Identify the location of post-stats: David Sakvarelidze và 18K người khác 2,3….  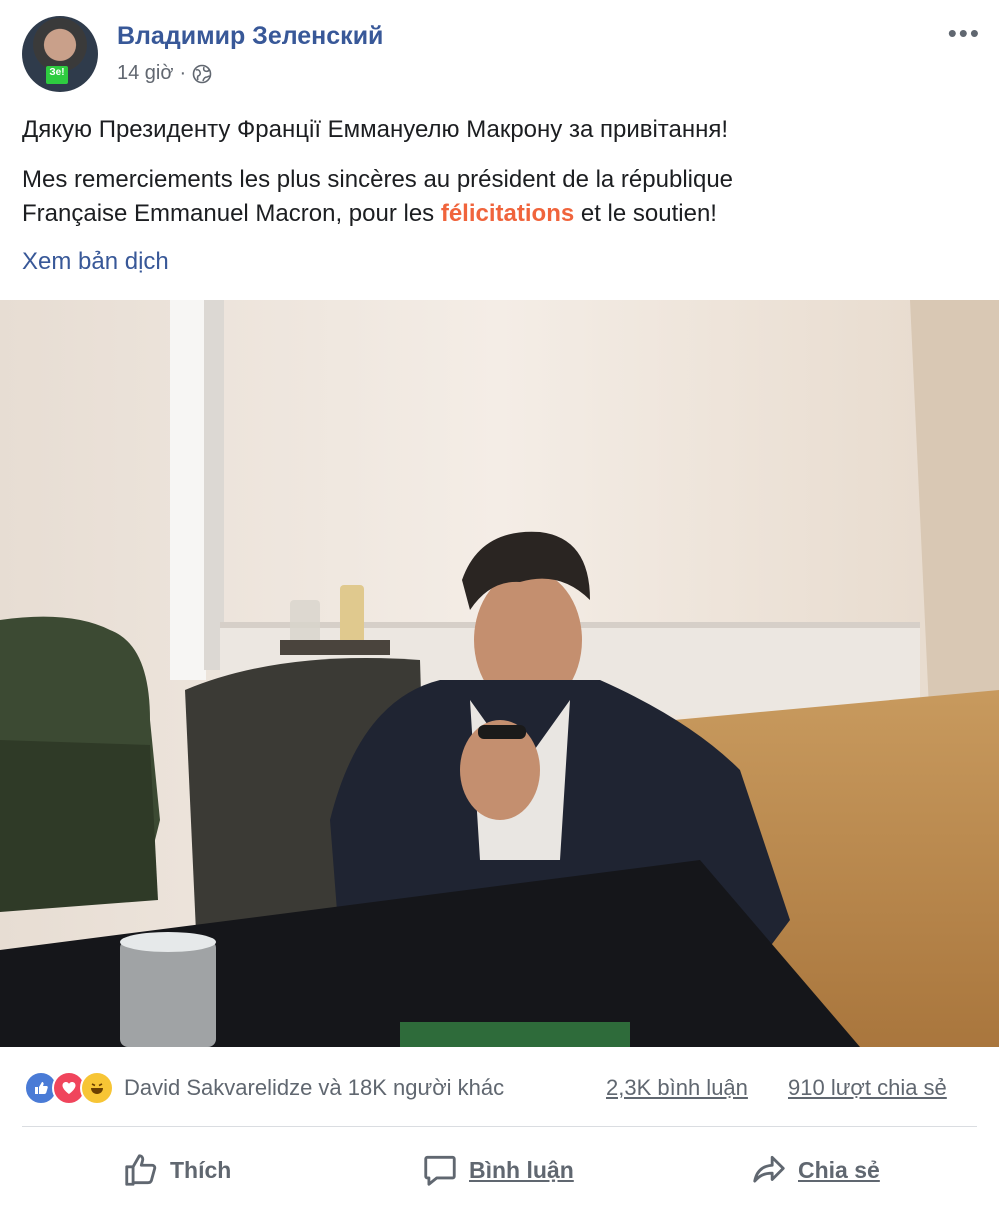
(499, 1087).